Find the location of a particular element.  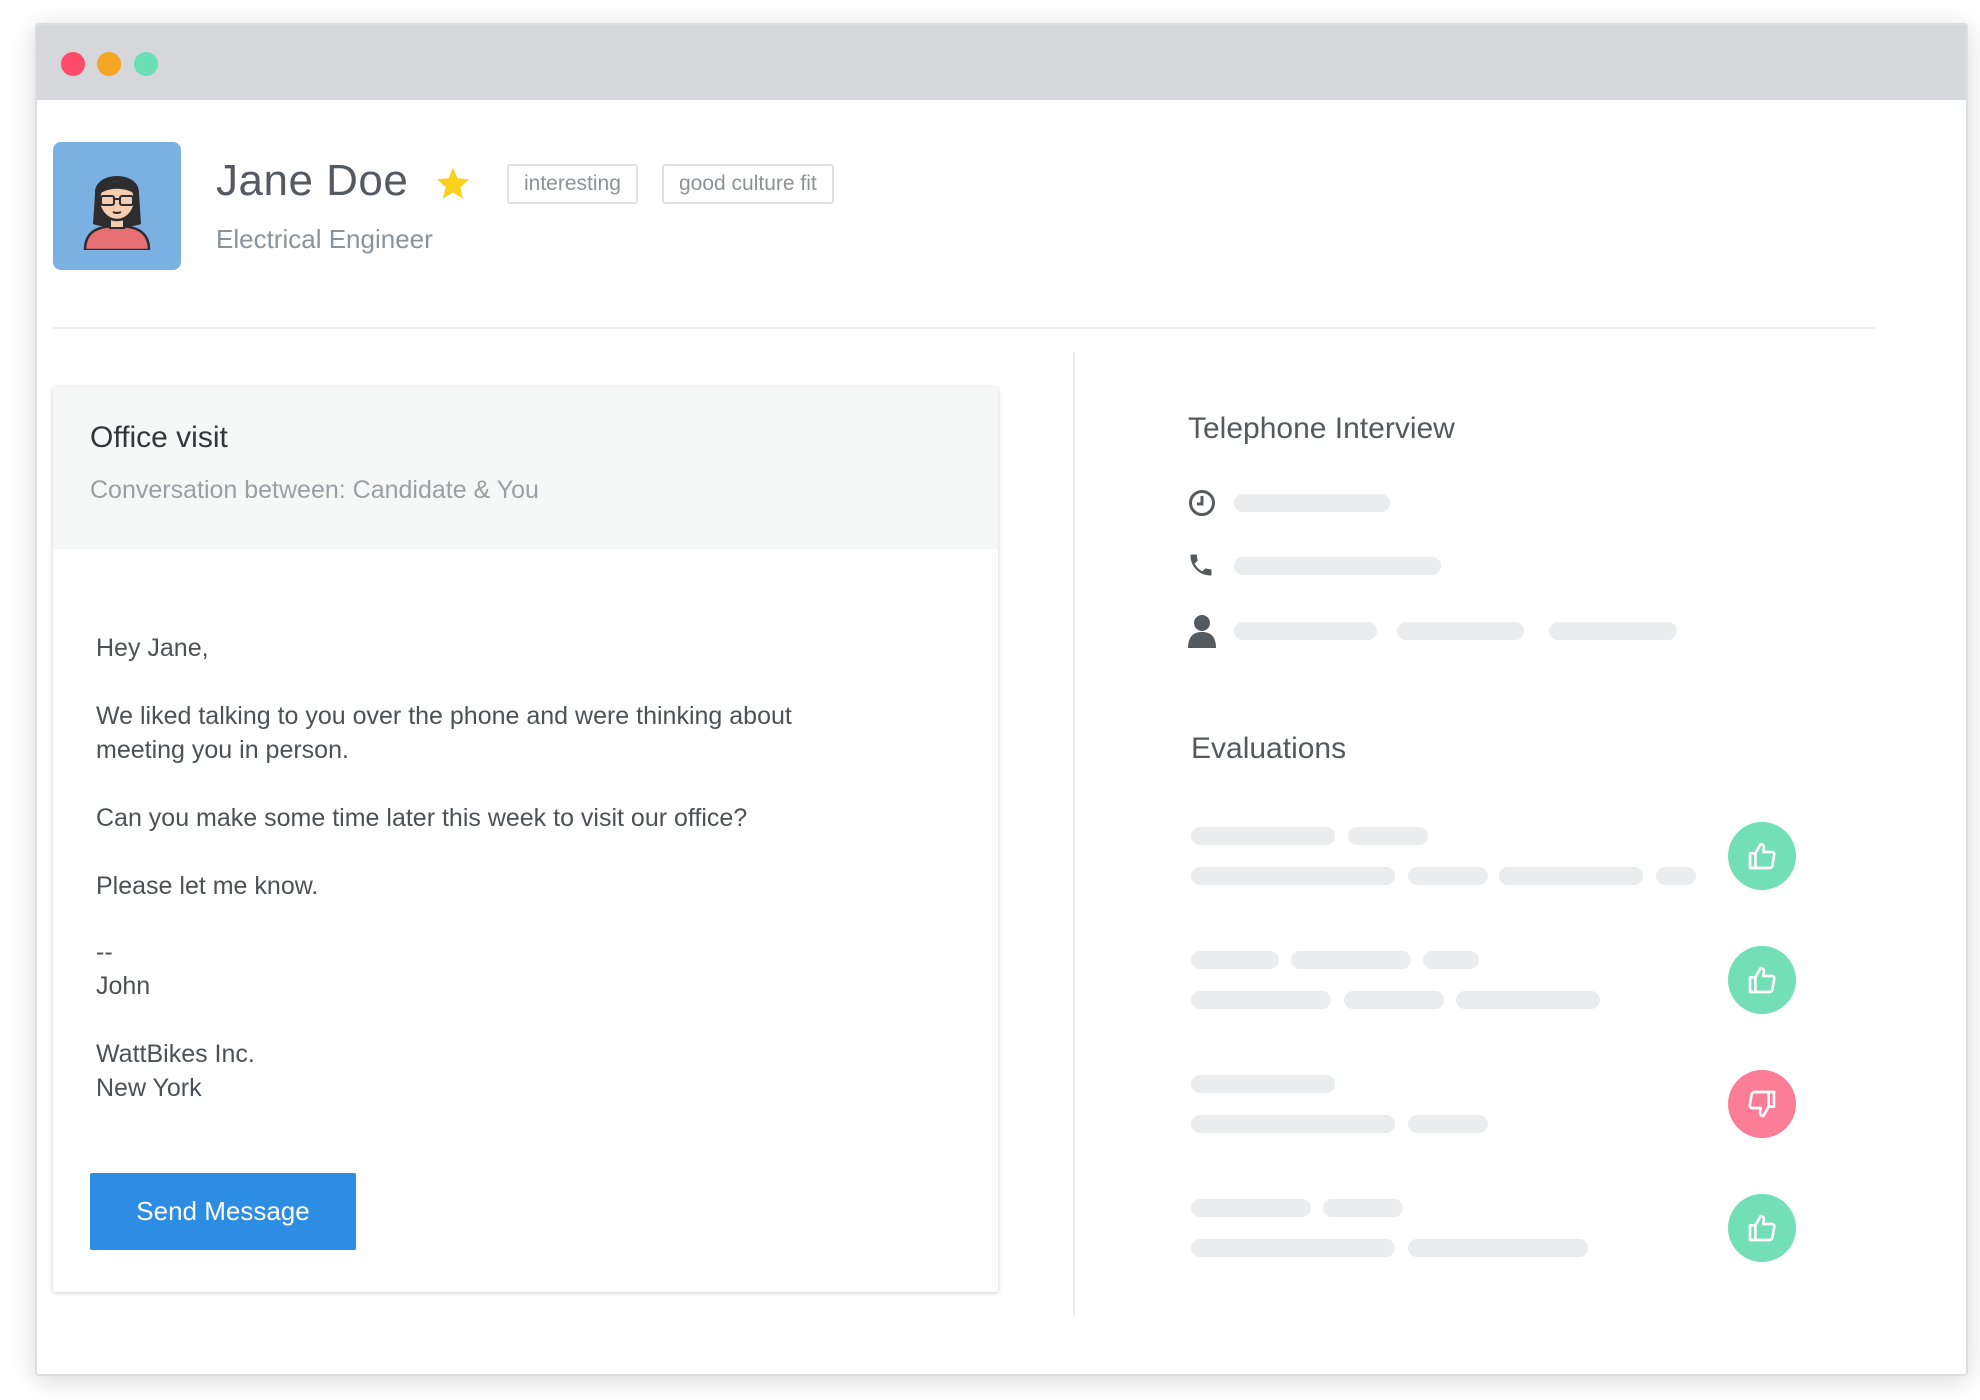

window-titlebar is located at coordinates (1001, 62).